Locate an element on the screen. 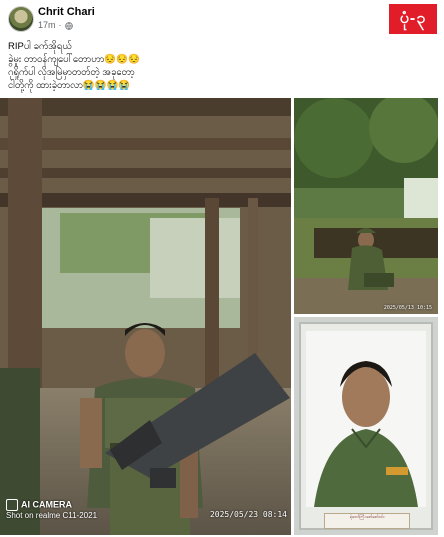 This screenshot has width=444, height=537. post-meta: 17m · is located at coordinates (55, 25).